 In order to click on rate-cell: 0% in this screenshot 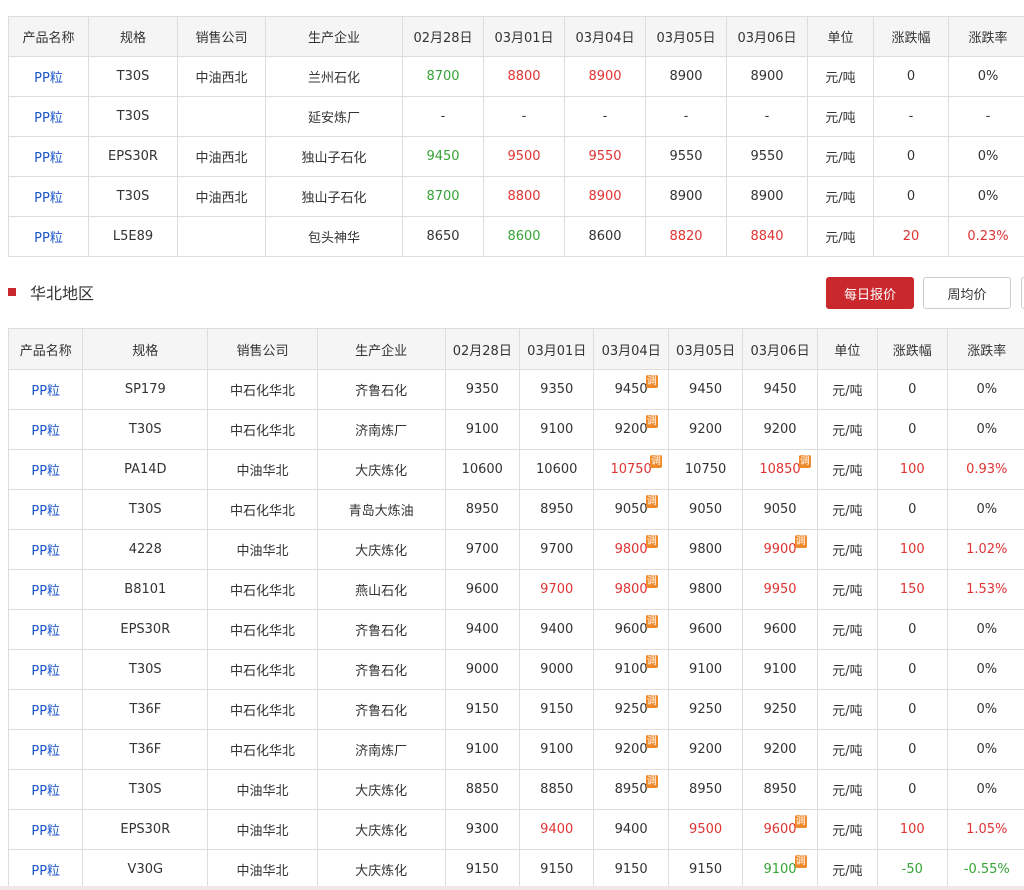, I will do `click(986, 76)`.